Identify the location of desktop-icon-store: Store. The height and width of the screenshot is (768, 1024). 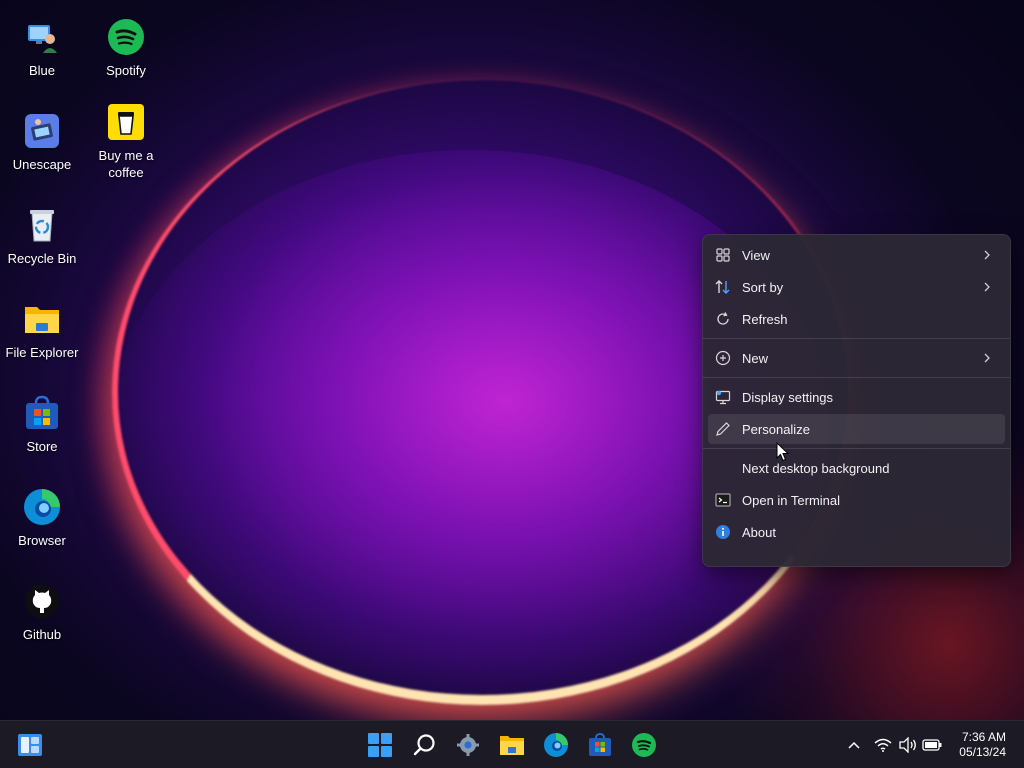
(42, 424).